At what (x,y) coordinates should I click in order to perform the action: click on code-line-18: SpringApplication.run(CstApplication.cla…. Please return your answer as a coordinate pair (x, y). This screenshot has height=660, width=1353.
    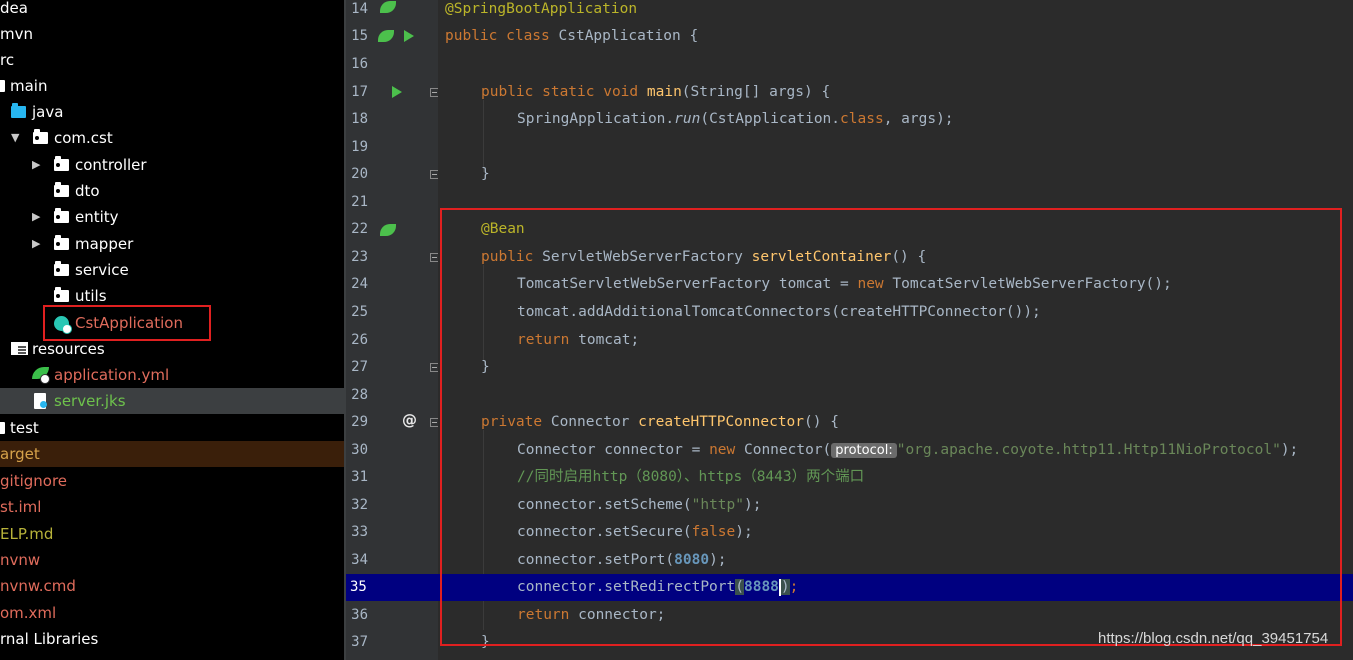
    Looking at the image, I should click on (735, 119).